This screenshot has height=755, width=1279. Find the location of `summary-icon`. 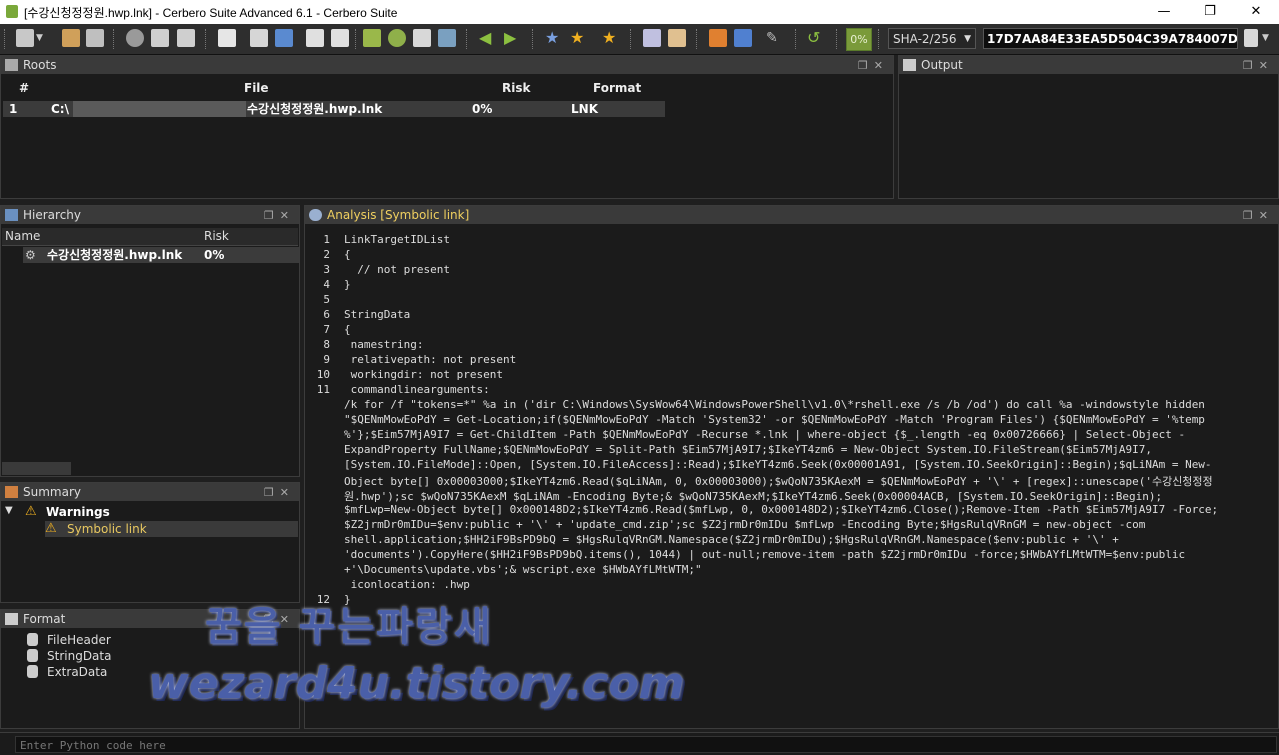

summary-icon is located at coordinates (11, 492).